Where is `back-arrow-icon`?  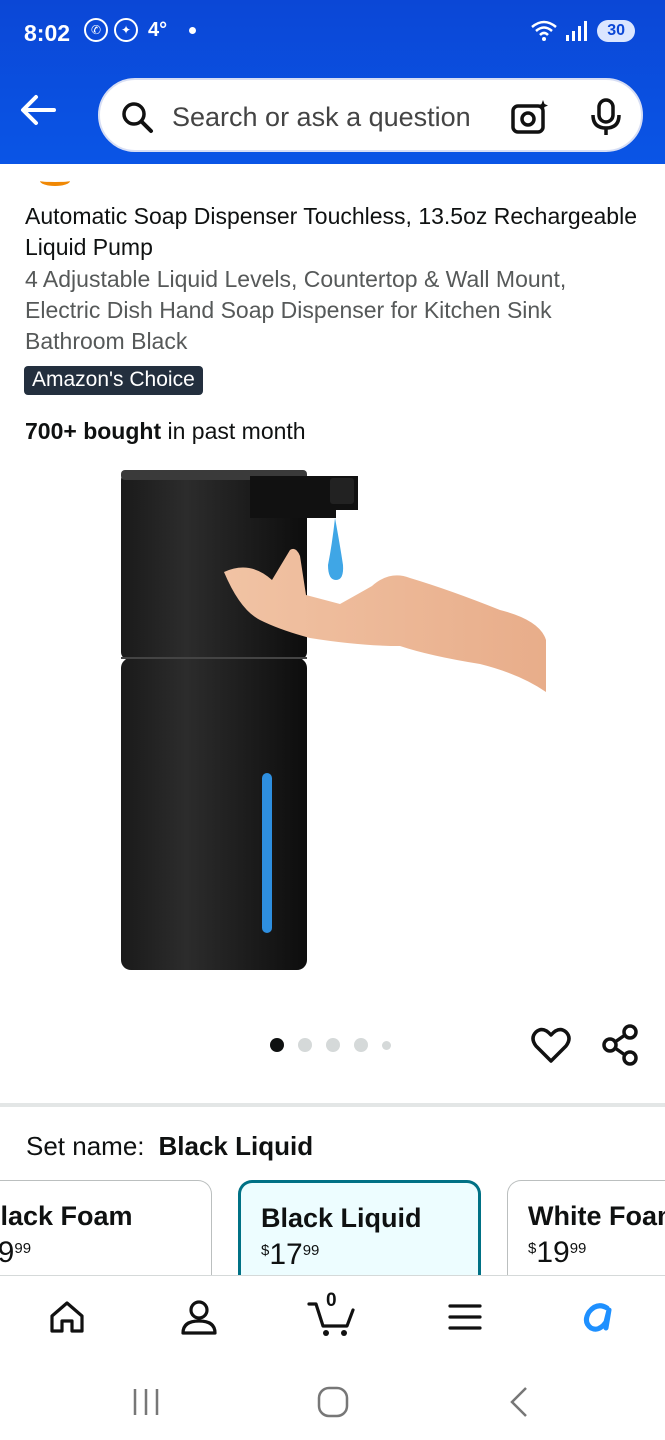 back-arrow-icon is located at coordinates (38, 110).